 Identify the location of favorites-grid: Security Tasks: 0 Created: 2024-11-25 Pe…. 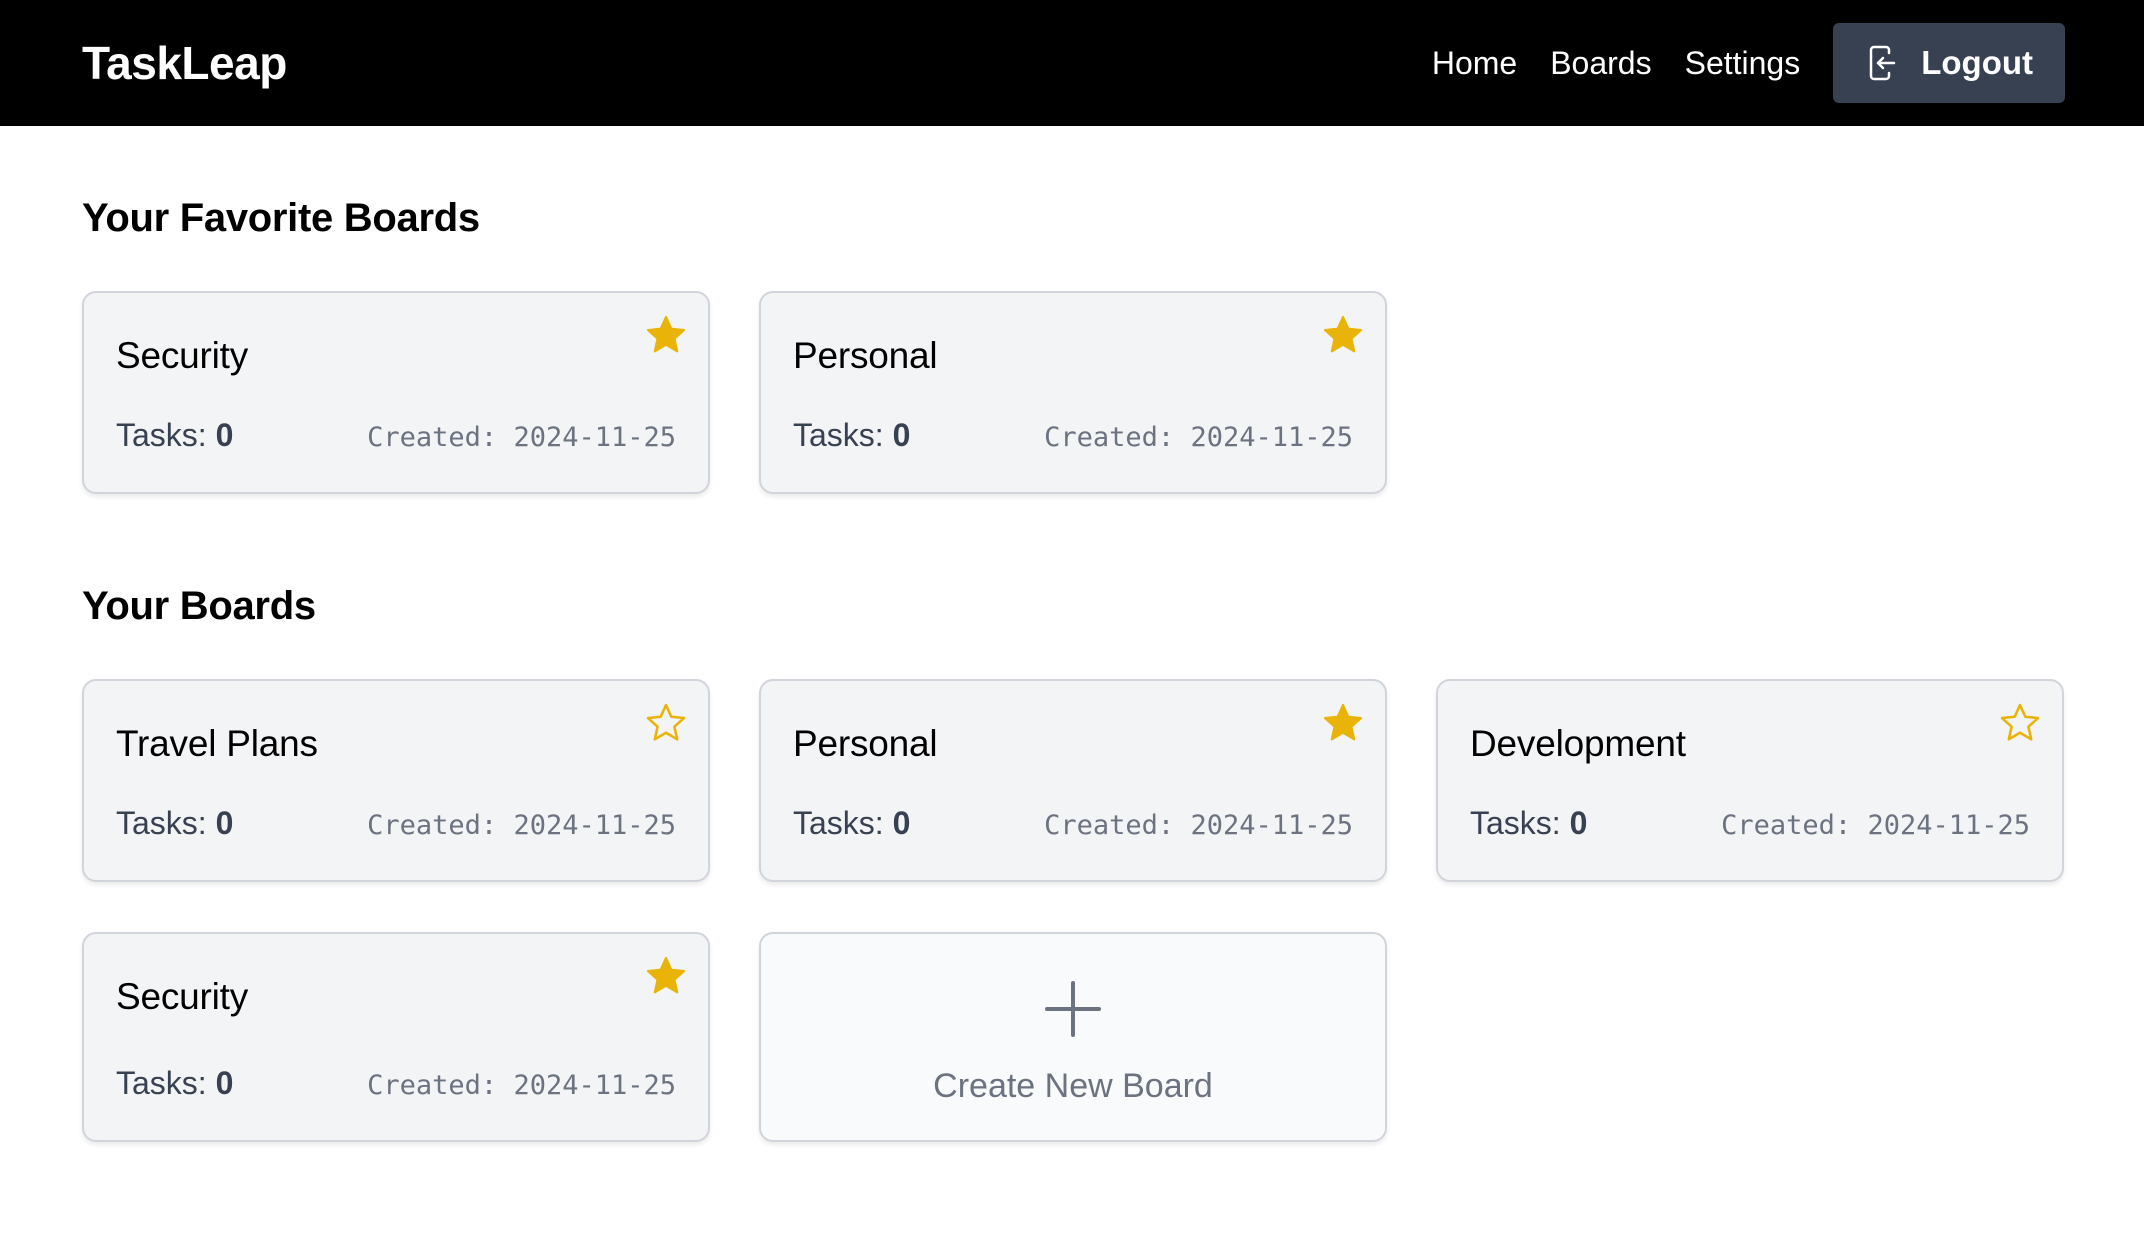
(1072, 392).